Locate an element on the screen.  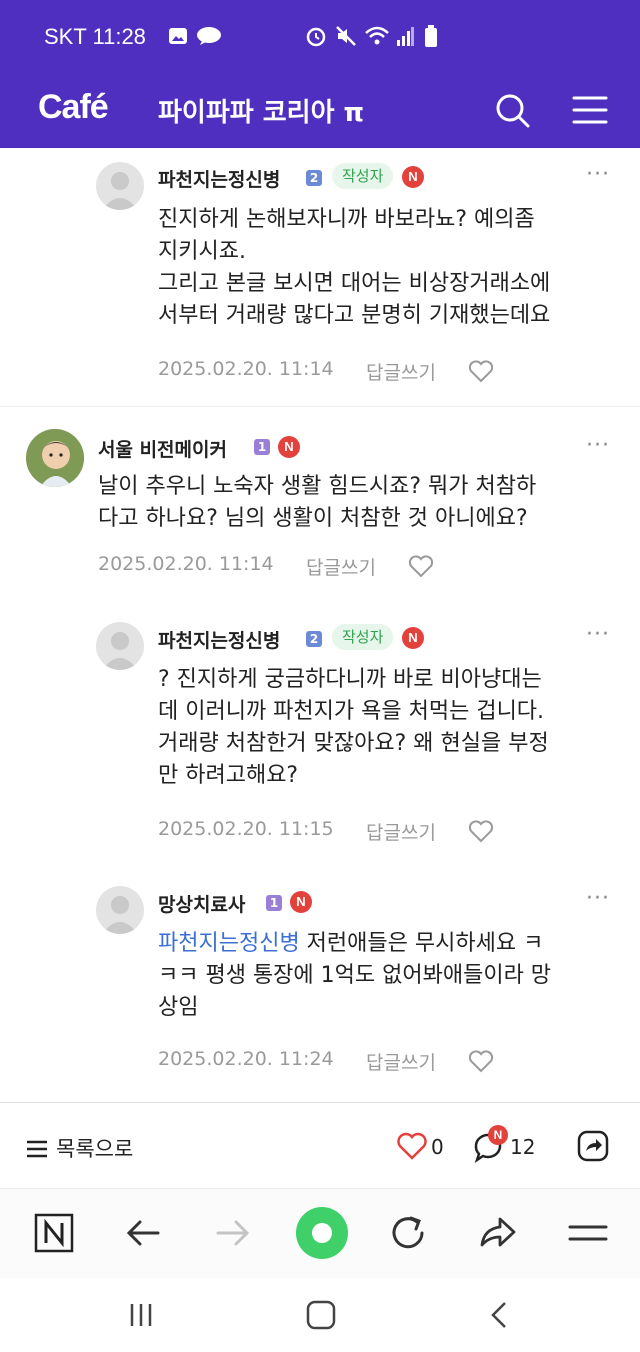
comment-timestamp: 2025.02.20. 11:24 is located at coordinates (246, 1059).